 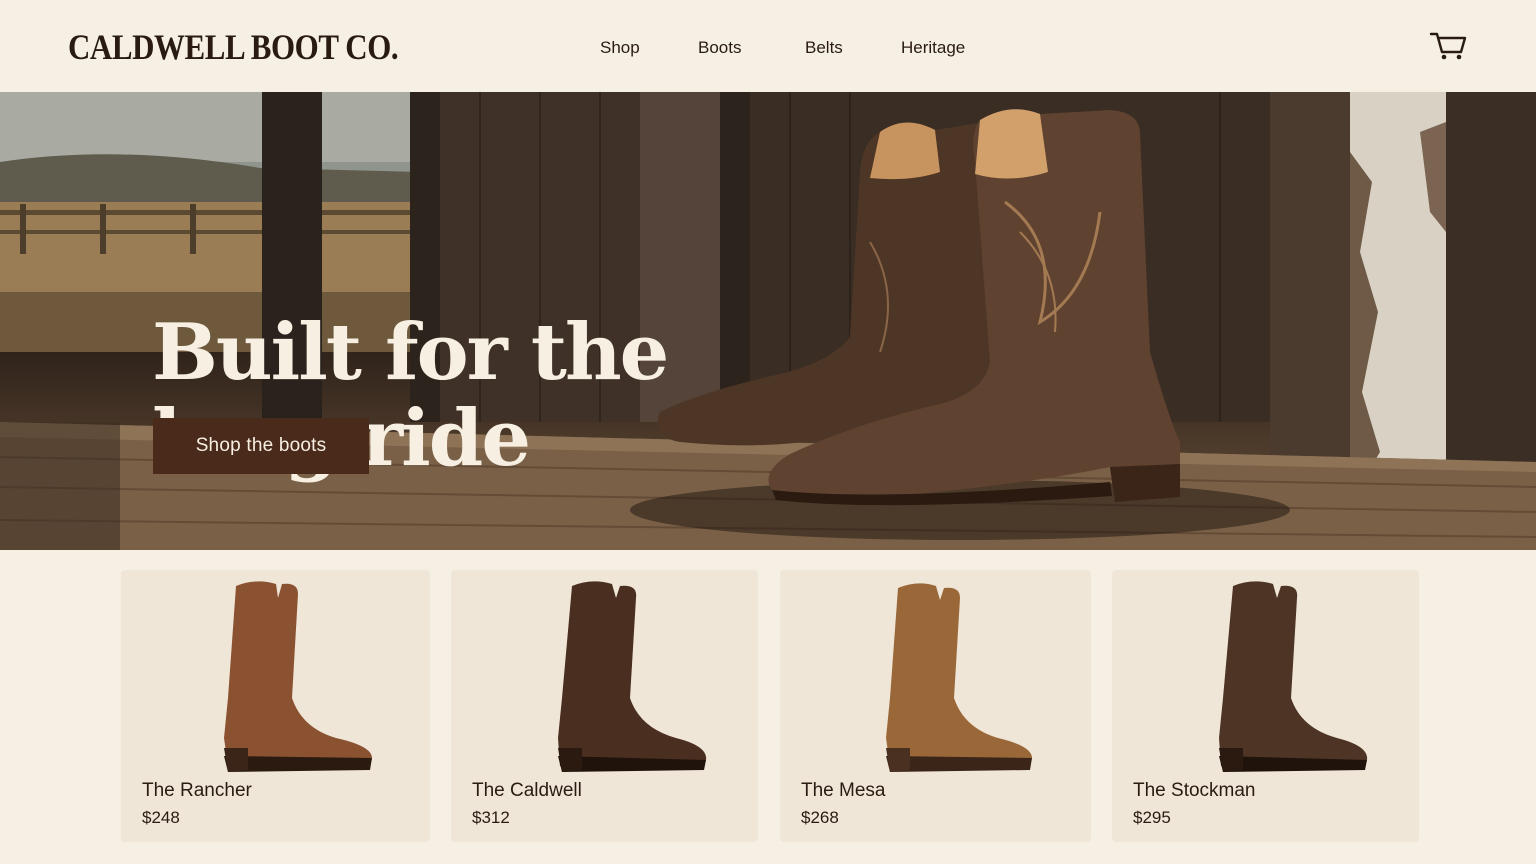 I want to click on product-name: The Caldwell, so click(x=527, y=790).